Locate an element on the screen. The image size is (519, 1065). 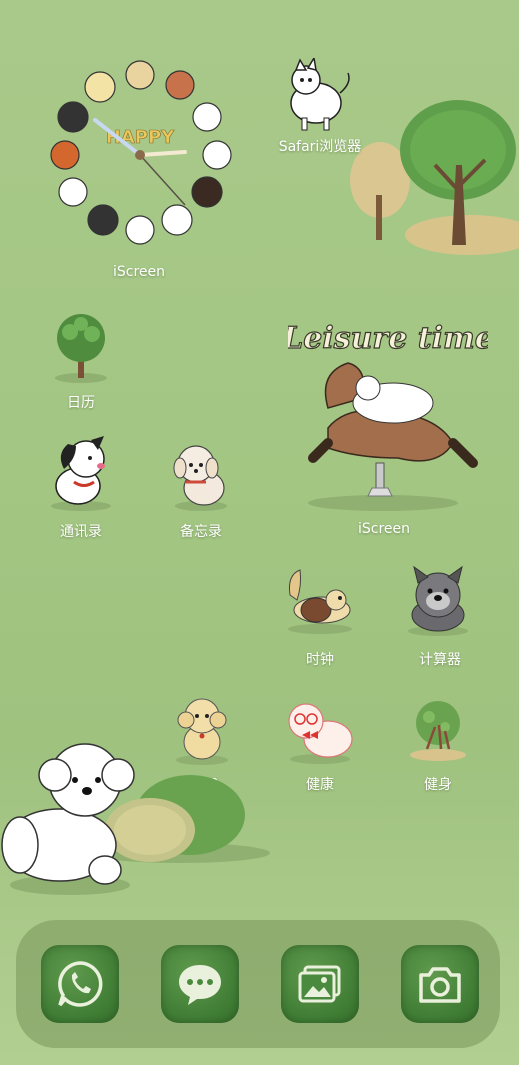
dock-photos-button is located at coordinates (320, 984).